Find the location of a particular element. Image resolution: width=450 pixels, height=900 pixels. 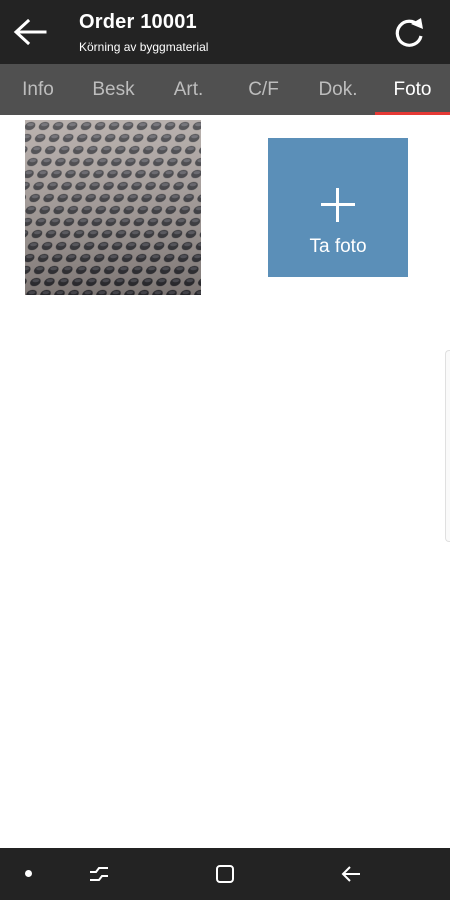

recent-apps-icon is located at coordinates (99, 874).